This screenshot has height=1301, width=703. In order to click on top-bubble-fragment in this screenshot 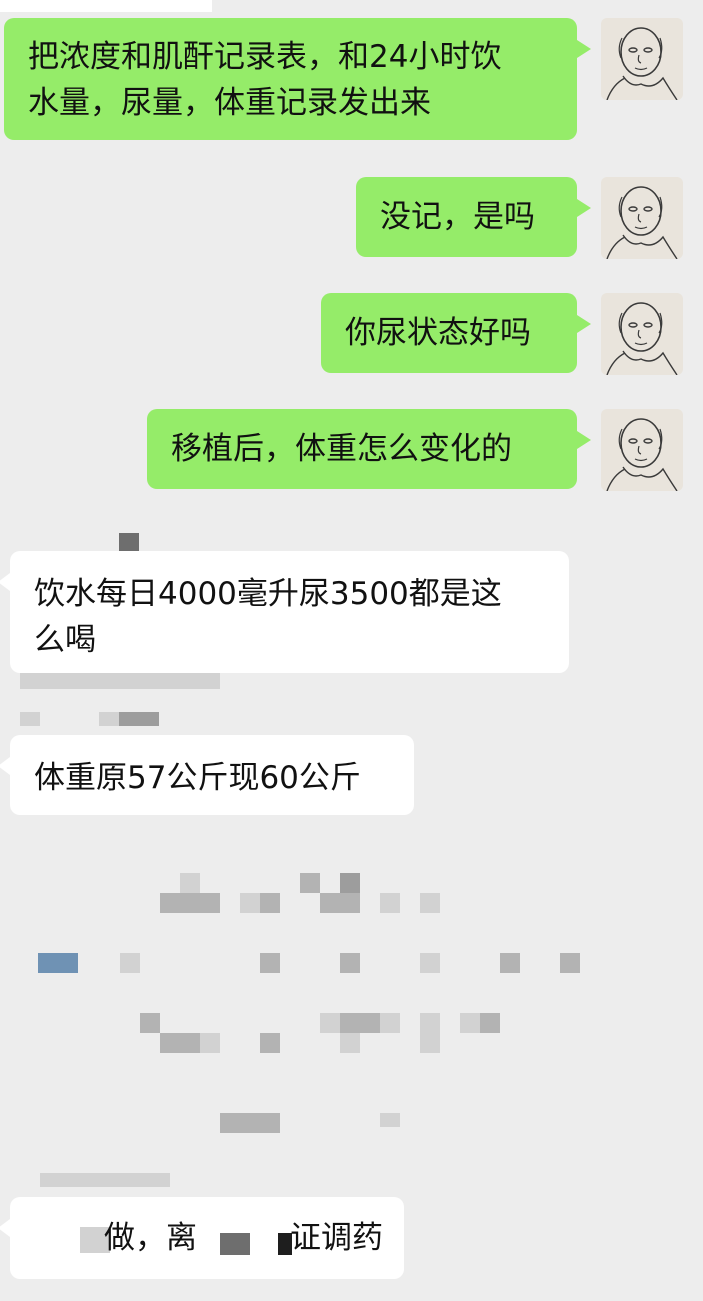, I will do `click(106, 6)`.